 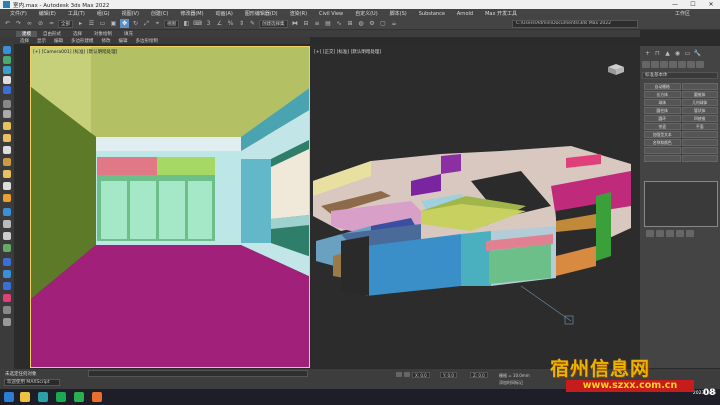 I want to click on menu-graph-editors: 图形编辑器(D), so click(x=261, y=13).